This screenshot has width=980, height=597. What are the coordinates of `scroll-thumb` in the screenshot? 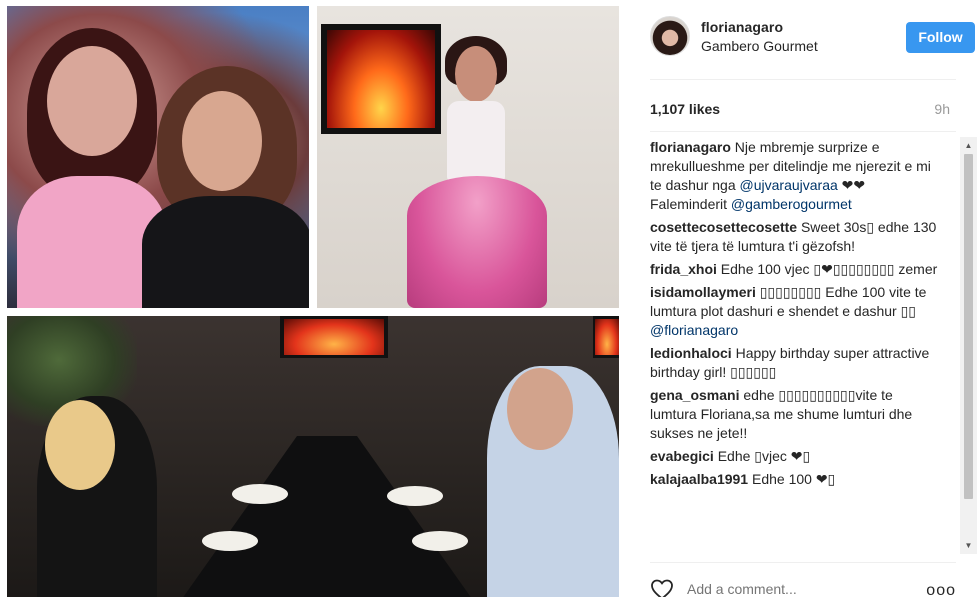 It's located at (968, 326).